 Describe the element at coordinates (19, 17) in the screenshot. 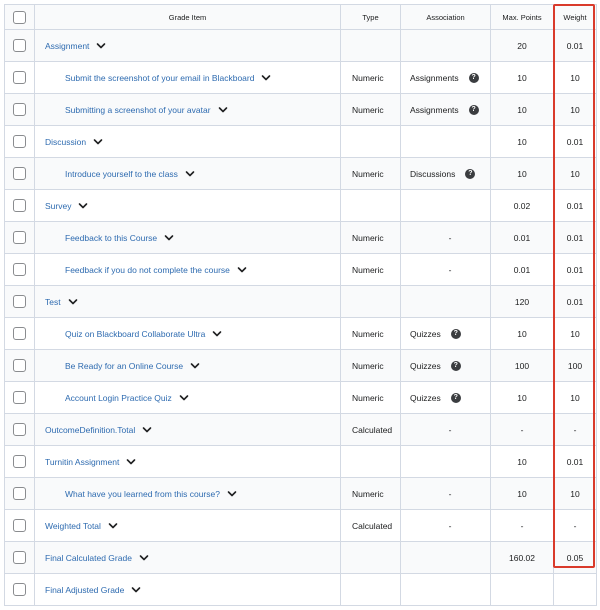

I see `select-all-checkbox` at that location.